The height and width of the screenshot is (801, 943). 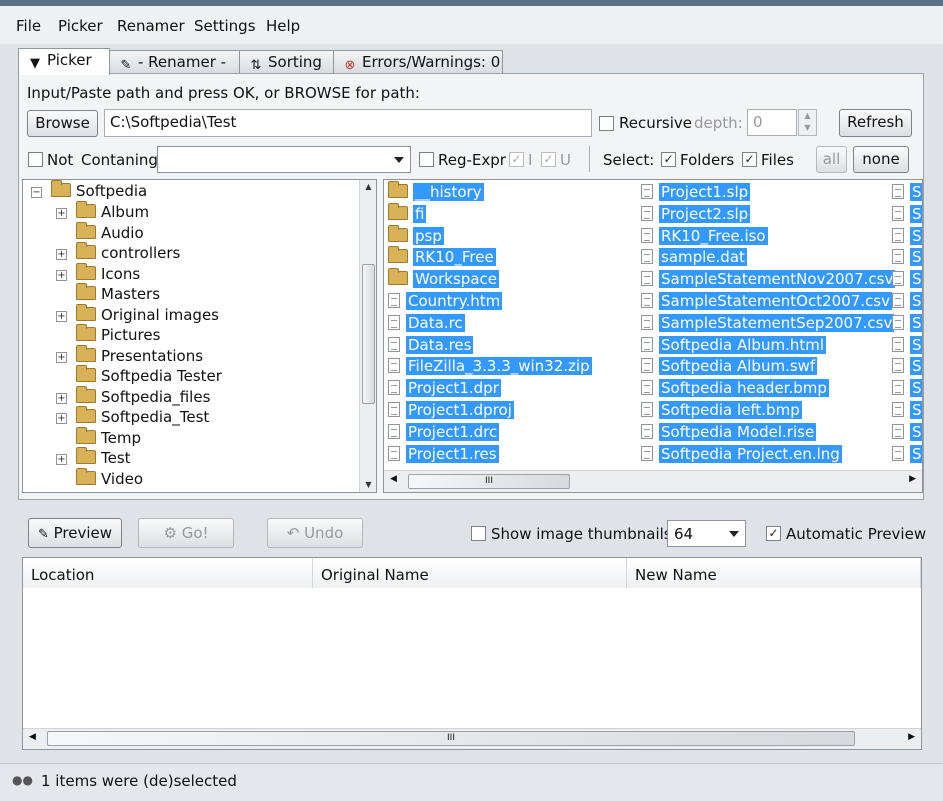 I want to click on file-row: Project1.slp, so click(x=696, y=193).